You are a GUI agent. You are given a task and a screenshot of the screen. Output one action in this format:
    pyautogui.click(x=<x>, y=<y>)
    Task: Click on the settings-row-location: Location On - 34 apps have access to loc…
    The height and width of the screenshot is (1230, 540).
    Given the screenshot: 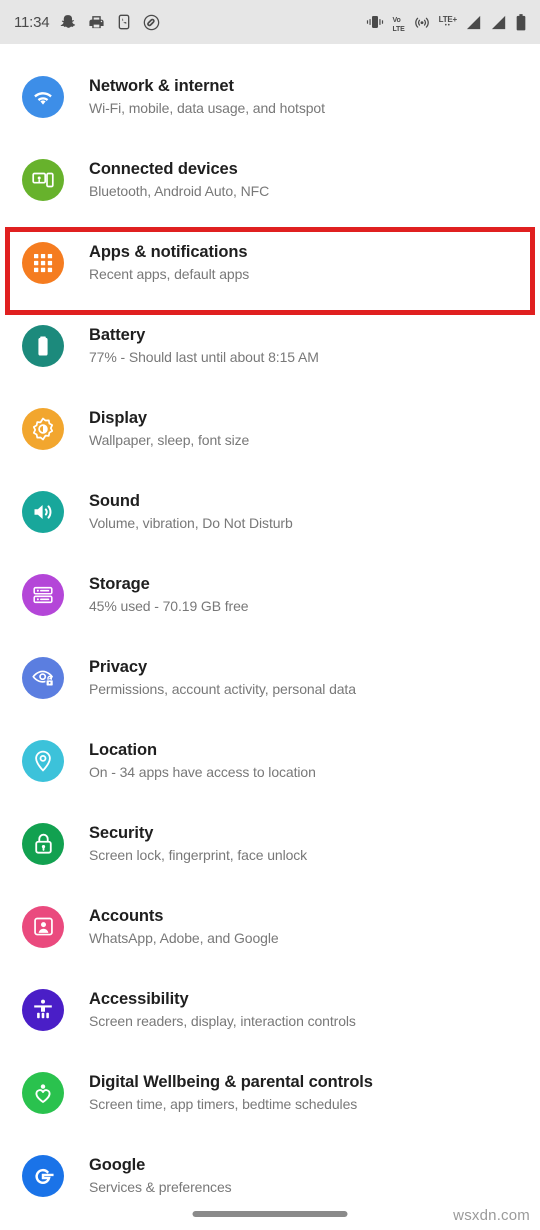 What is the action you would take?
    pyautogui.click(x=270, y=760)
    